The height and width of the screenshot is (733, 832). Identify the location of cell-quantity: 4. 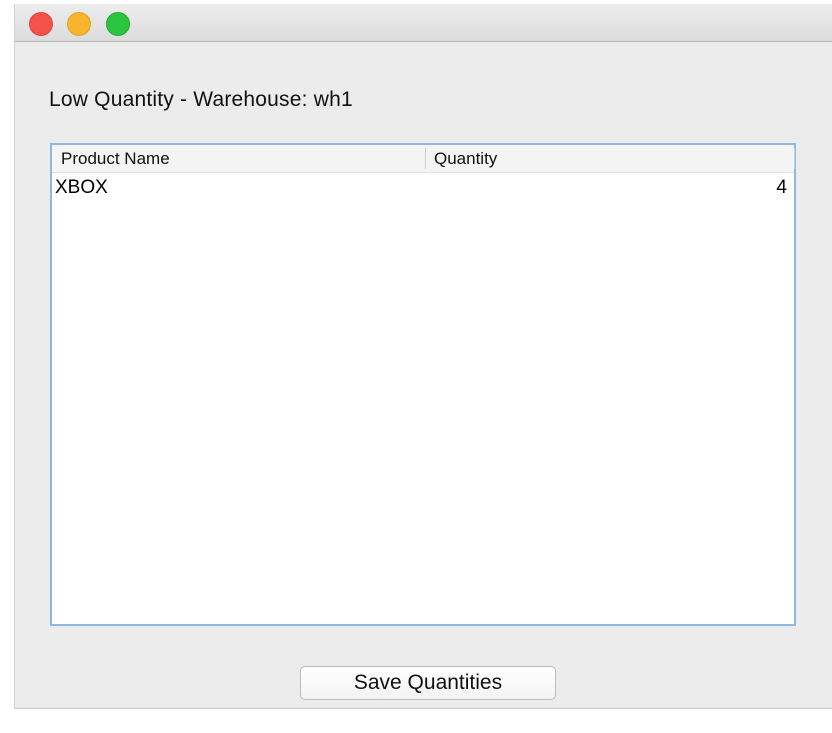
(781, 188).